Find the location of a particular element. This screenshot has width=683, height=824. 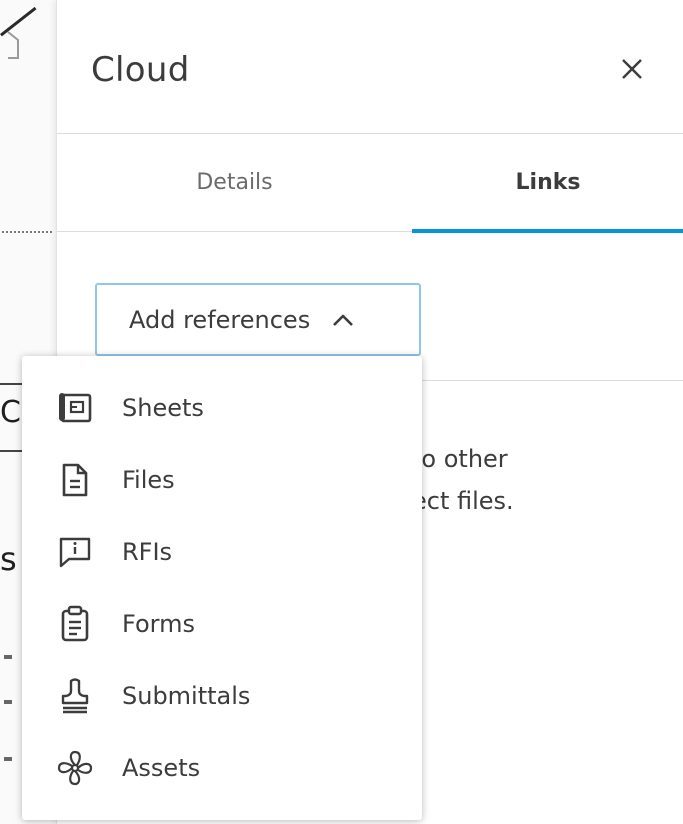

close-icon is located at coordinates (632, 69).